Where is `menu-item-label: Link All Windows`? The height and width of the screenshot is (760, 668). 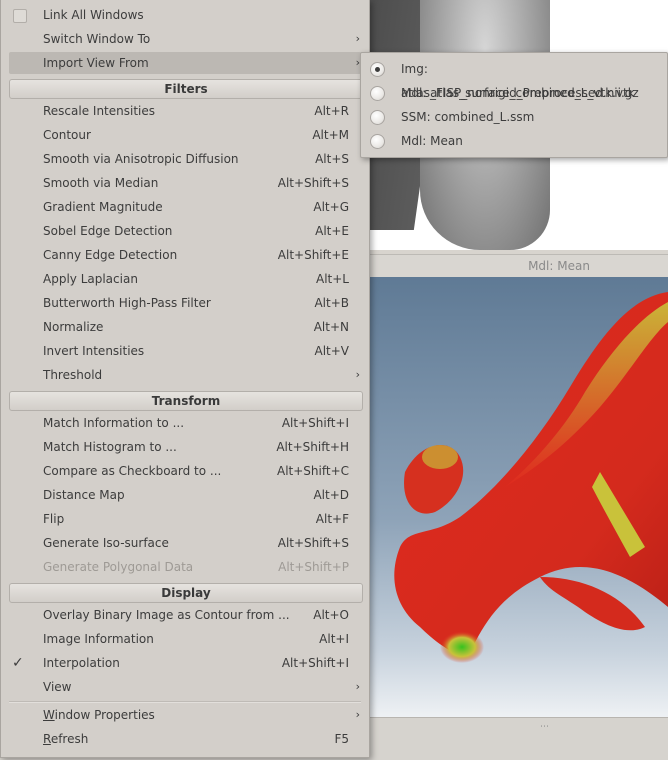 menu-item-label: Link All Windows is located at coordinates (93, 15).